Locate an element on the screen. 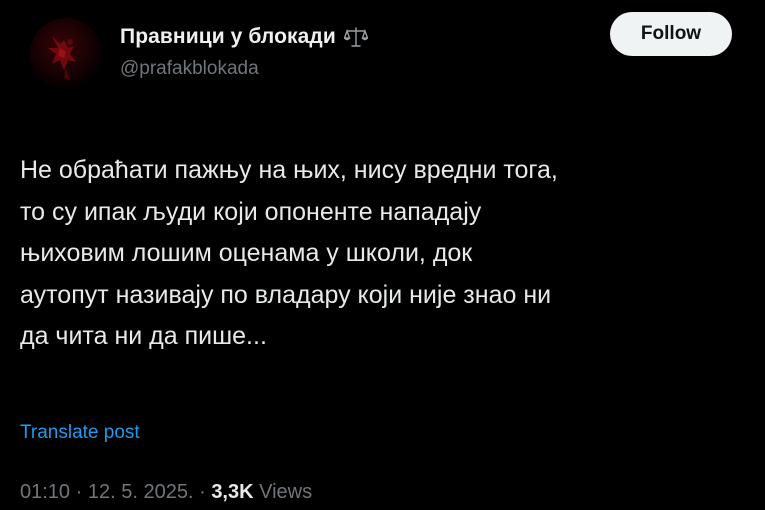 This screenshot has width=765, height=510. tweet-date: 12. 5. 2025. is located at coordinates (141, 492).